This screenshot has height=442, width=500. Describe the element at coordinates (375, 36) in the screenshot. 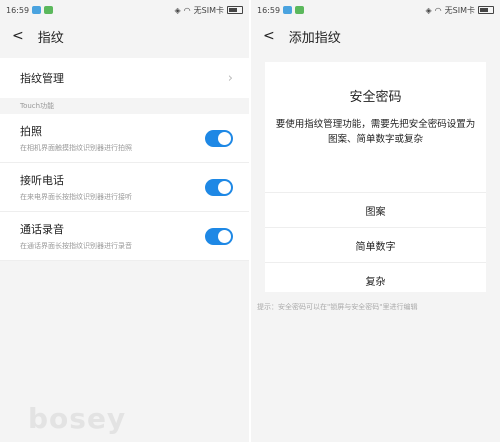

I see `app-bar: < 添加指纹` at that location.